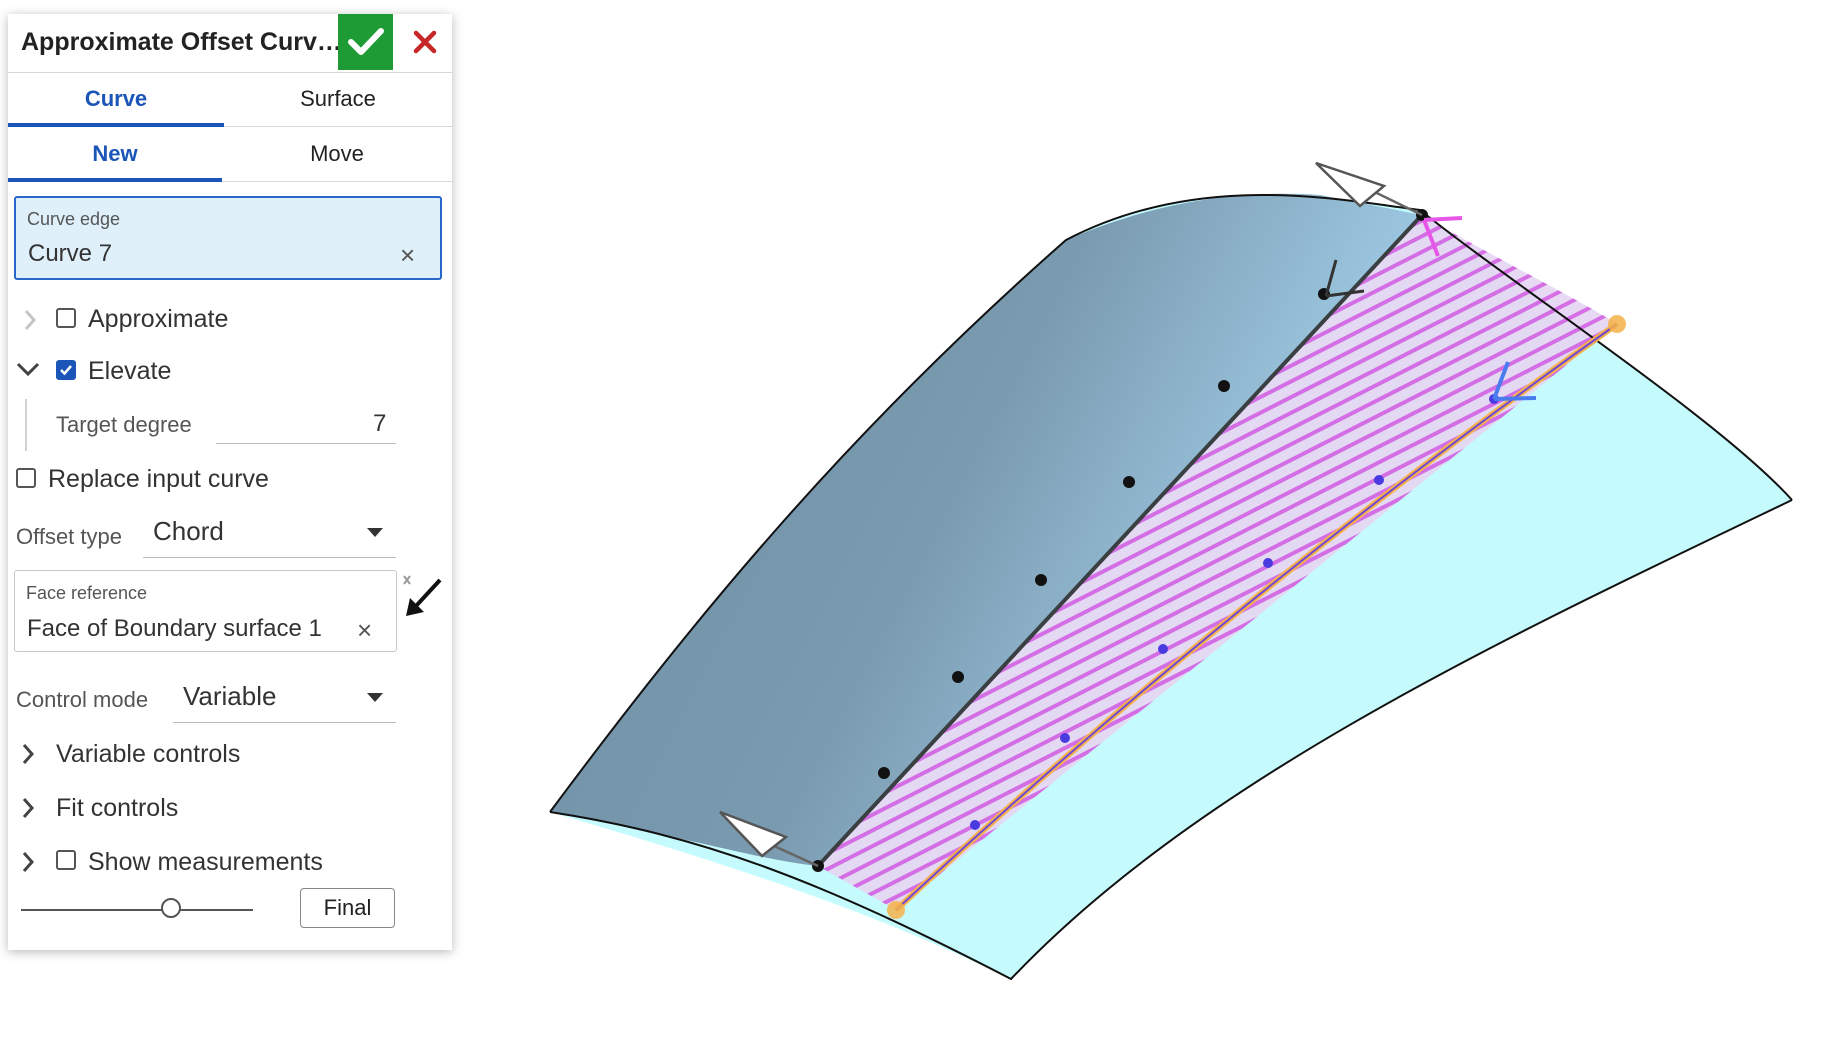  What do you see at coordinates (124, 424) in the screenshot?
I see `target-degree-label: Target degree` at bounding box center [124, 424].